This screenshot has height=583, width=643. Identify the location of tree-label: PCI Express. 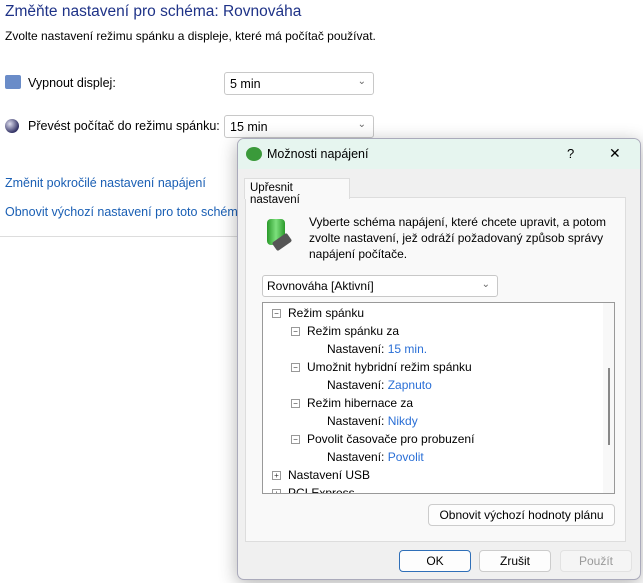
(321, 490).